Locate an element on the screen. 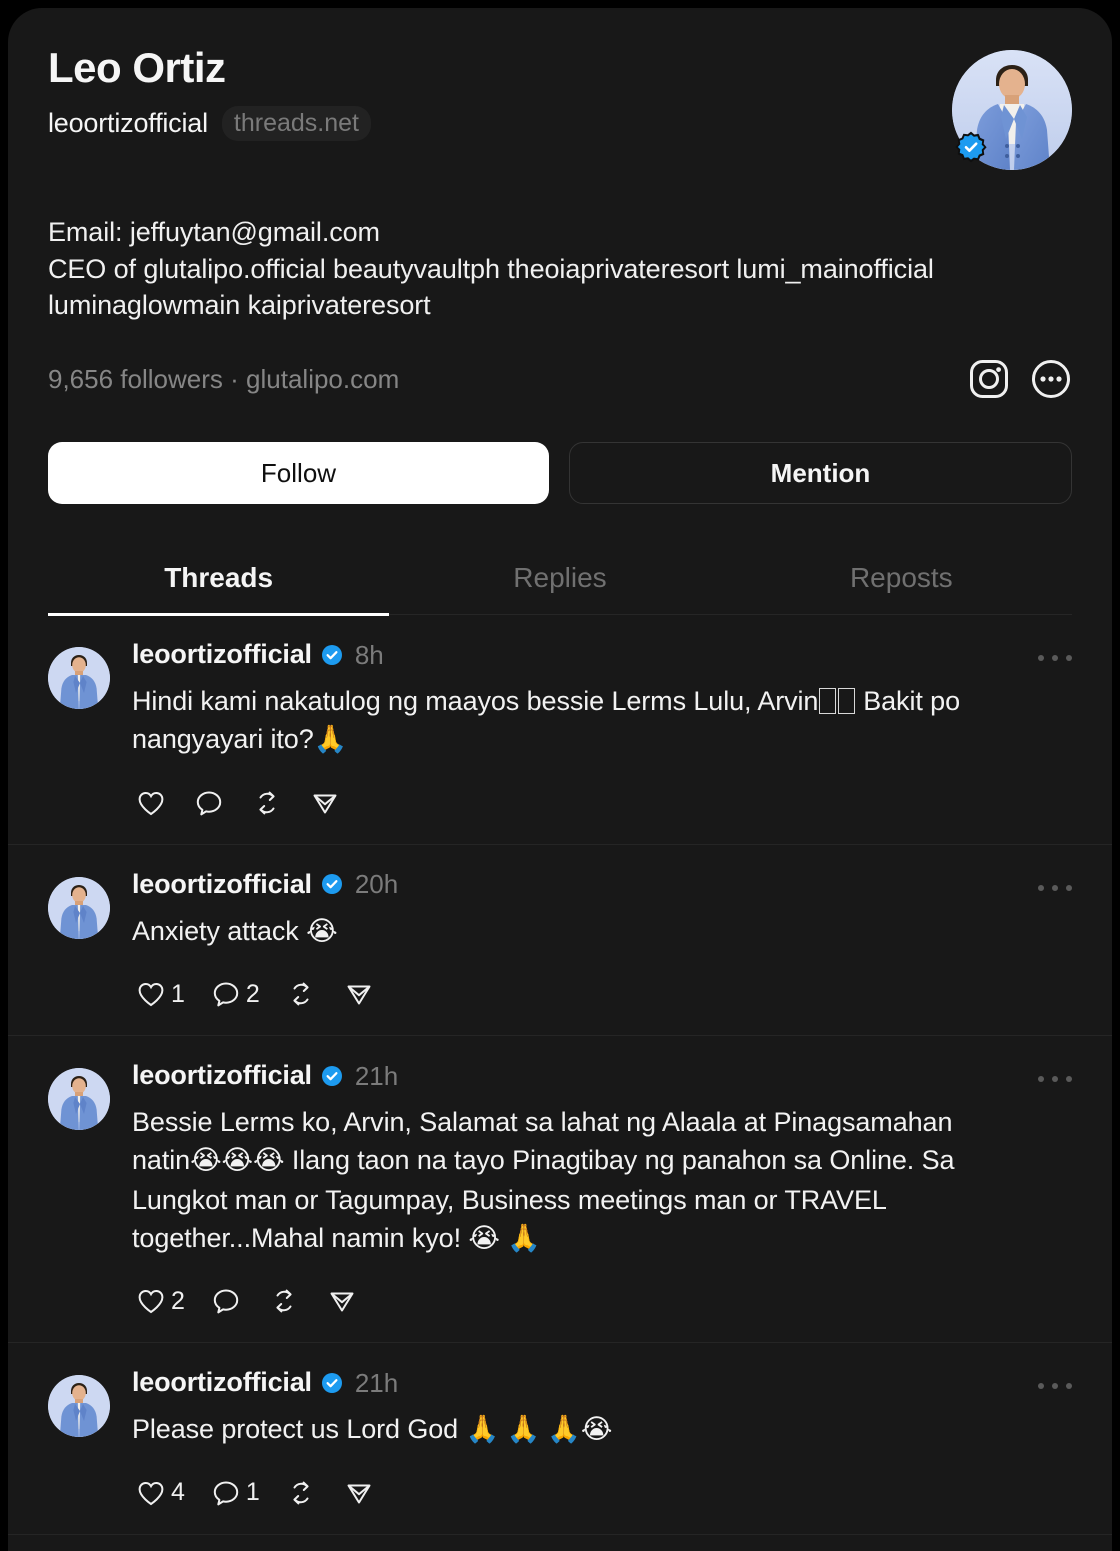 This screenshot has width=1120, height=1551. comment-icon is located at coordinates (226, 994).